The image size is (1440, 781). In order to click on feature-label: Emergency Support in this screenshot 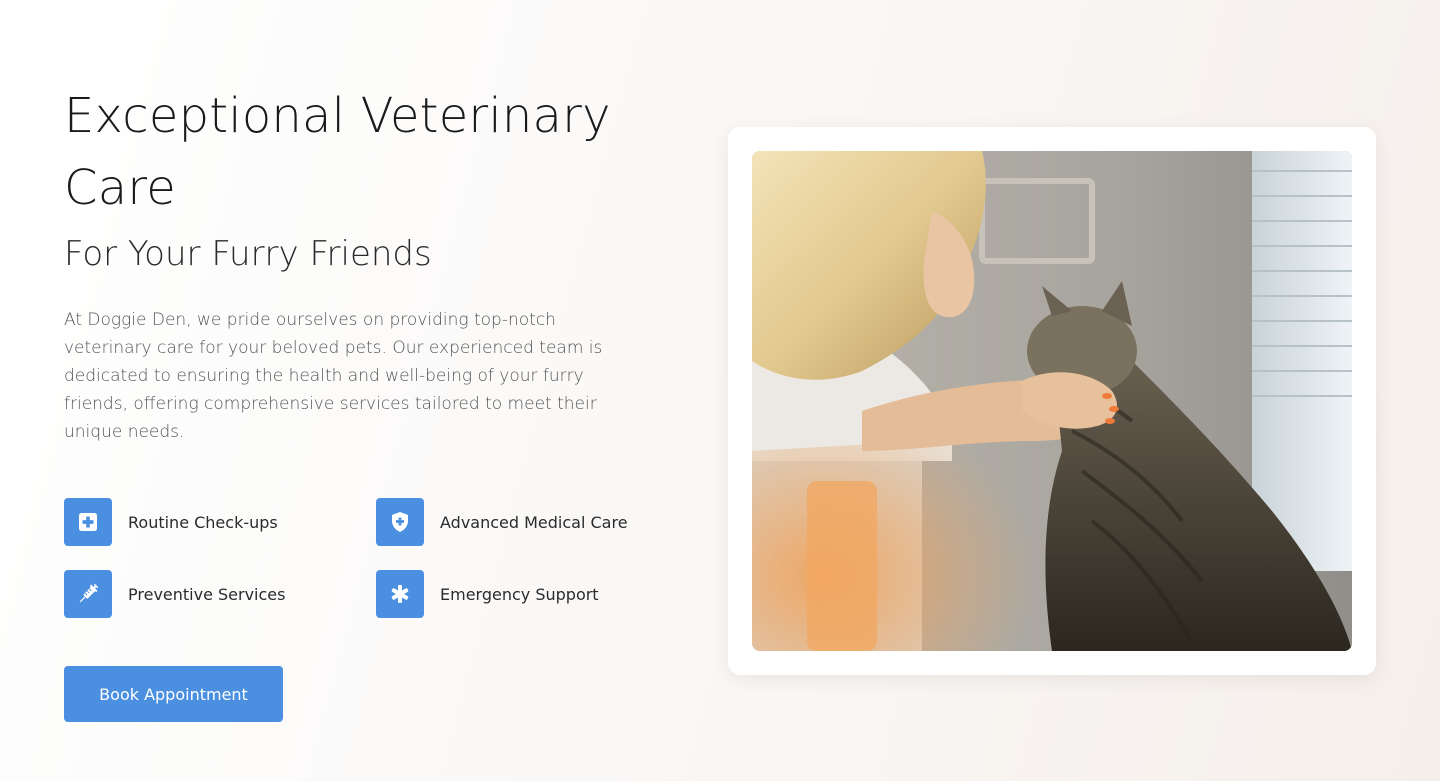, I will do `click(519, 594)`.